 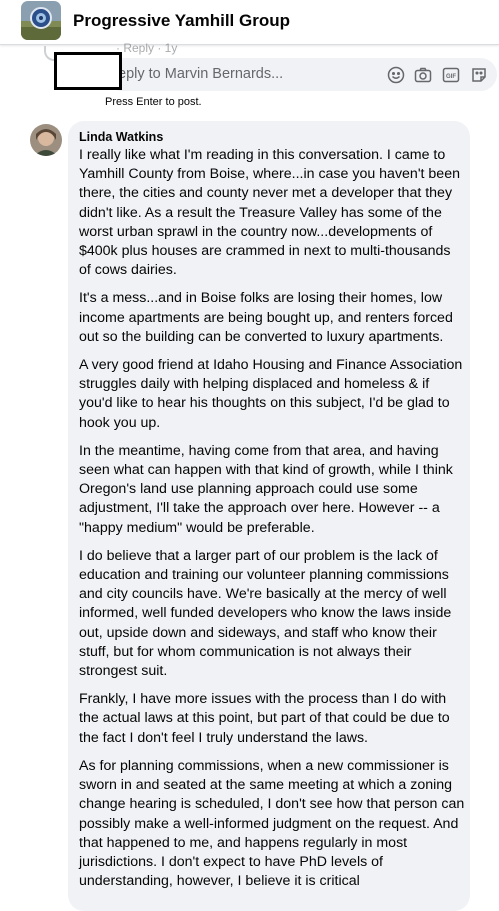 What do you see at coordinates (479, 75) in the screenshot?
I see `sticker-icon` at bounding box center [479, 75].